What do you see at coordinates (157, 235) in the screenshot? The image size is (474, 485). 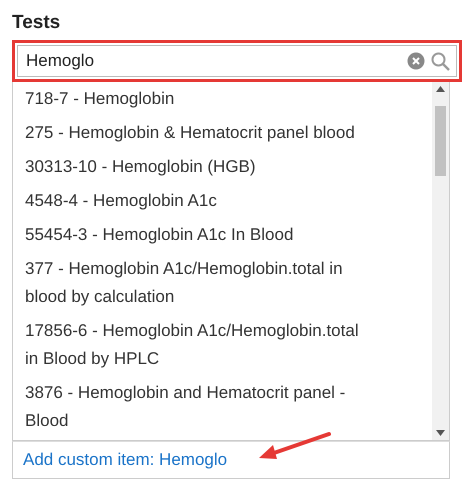 I see `result-item: 55454-3 - Hemoglobin A1c In Blood` at bounding box center [157, 235].